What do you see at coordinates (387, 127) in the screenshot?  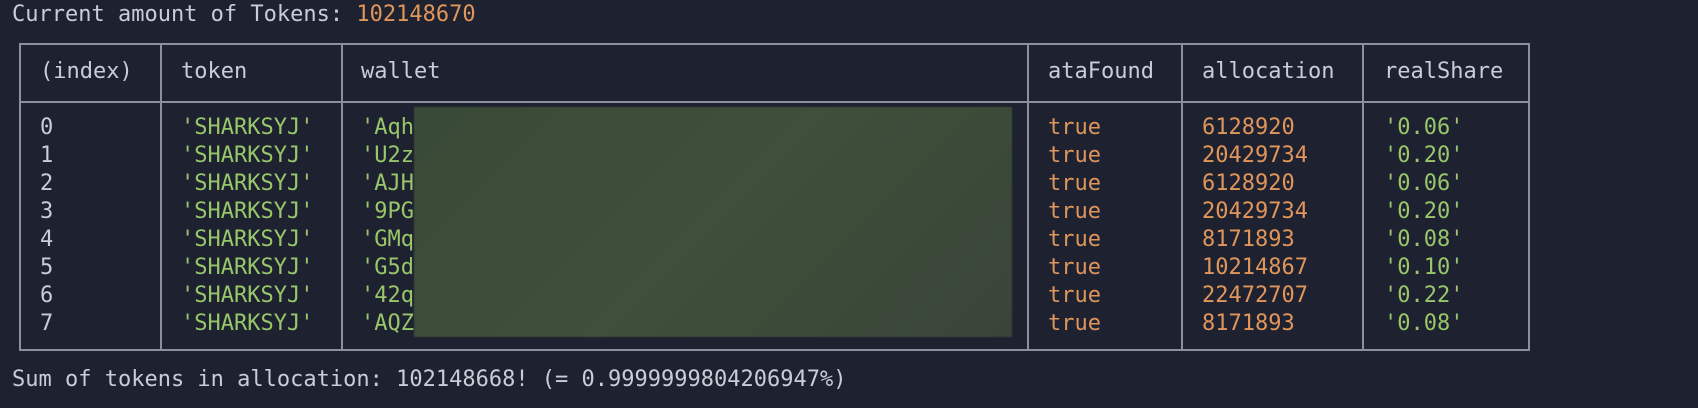 I see `cell-wallet: 'Aqh` at bounding box center [387, 127].